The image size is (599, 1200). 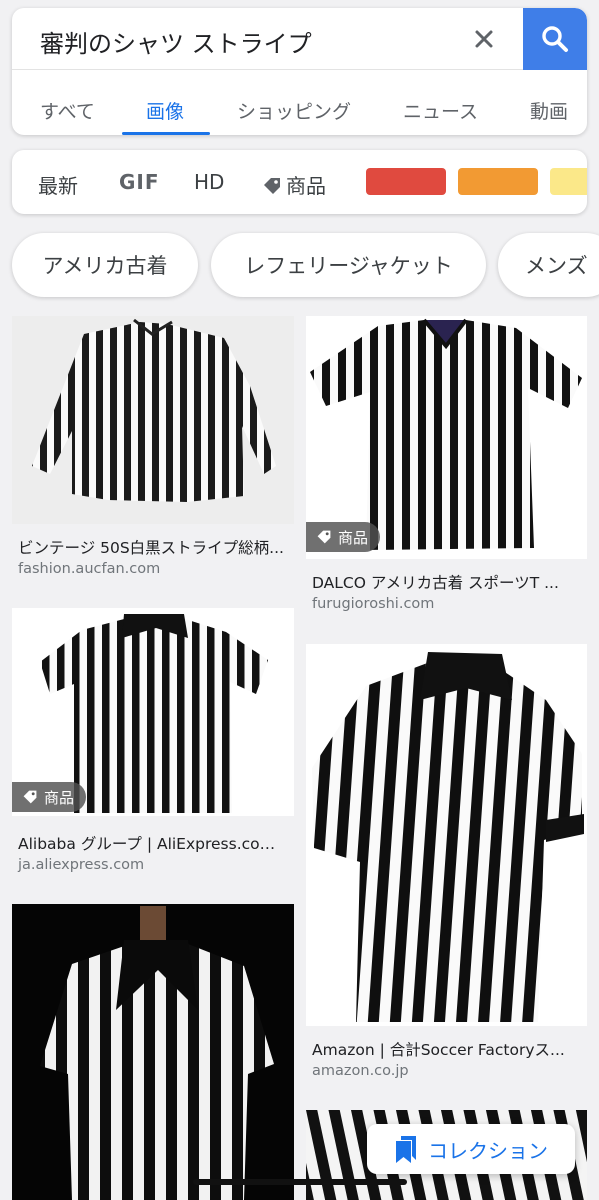 I want to click on color-swatch-yellow, so click(x=568, y=181).